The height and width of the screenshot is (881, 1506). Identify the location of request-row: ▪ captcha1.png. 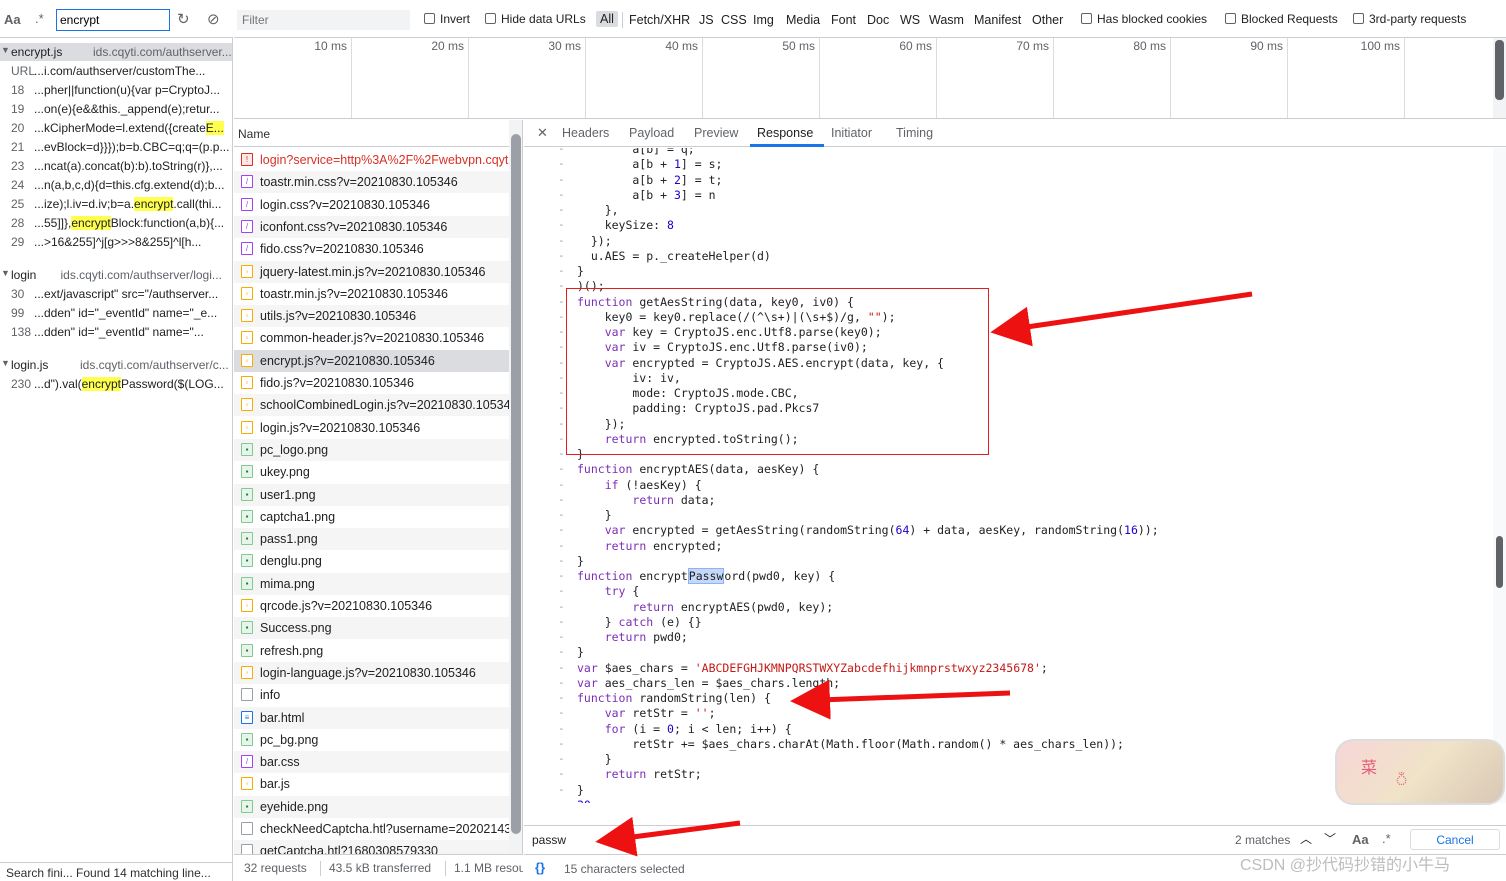
(371, 517).